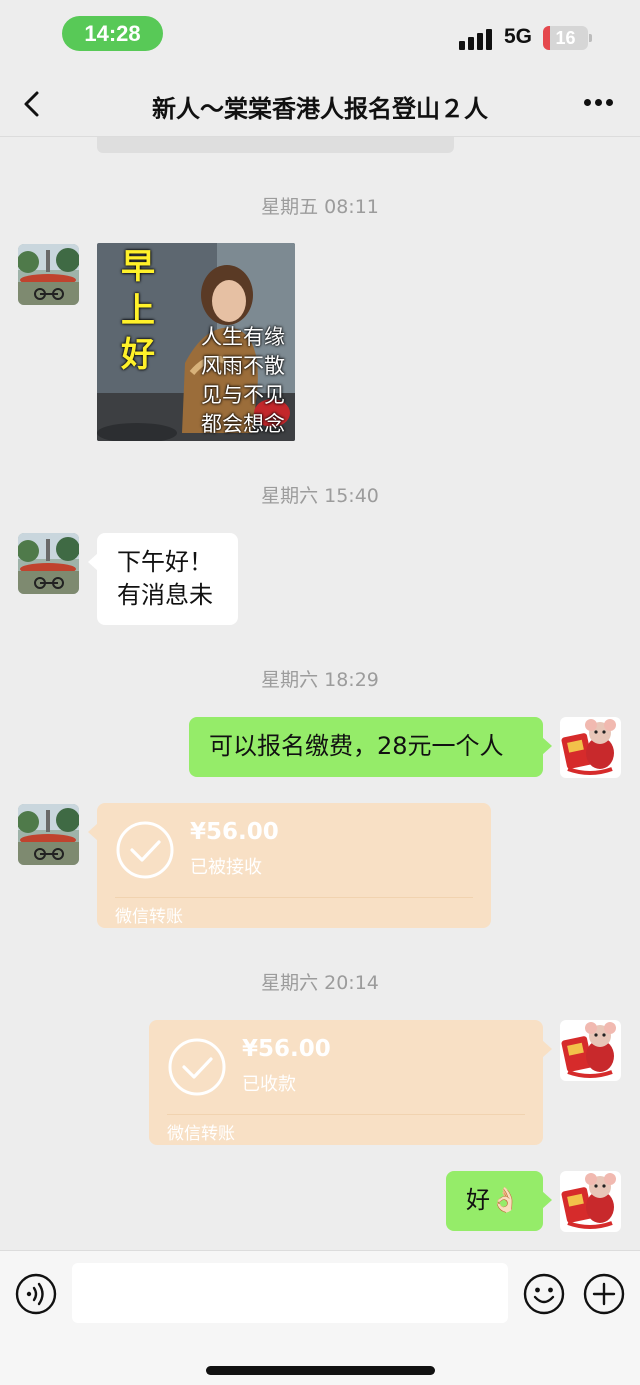  What do you see at coordinates (499, 1201) in the screenshot?
I see `outgoing-message-bubble: 好👌🏻` at bounding box center [499, 1201].